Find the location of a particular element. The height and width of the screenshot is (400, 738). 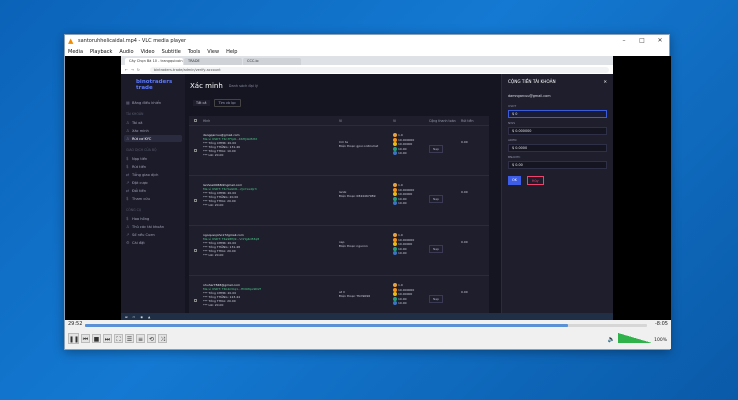

back-icon: ← is located at coordinates (126, 70).